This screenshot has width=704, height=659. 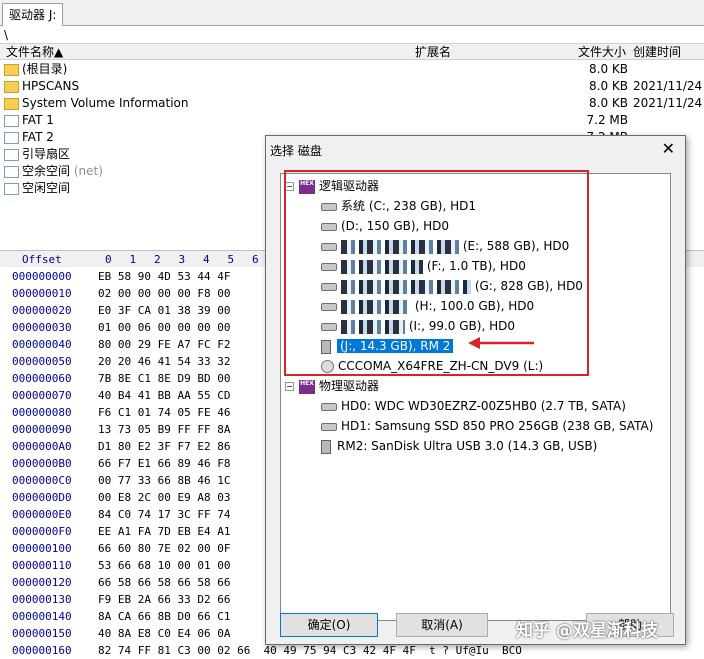 What do you see at coordinates (42, 446) in the screenshot?
I see `hex-offset: 0000000A0` at bounding box center [42, 446].